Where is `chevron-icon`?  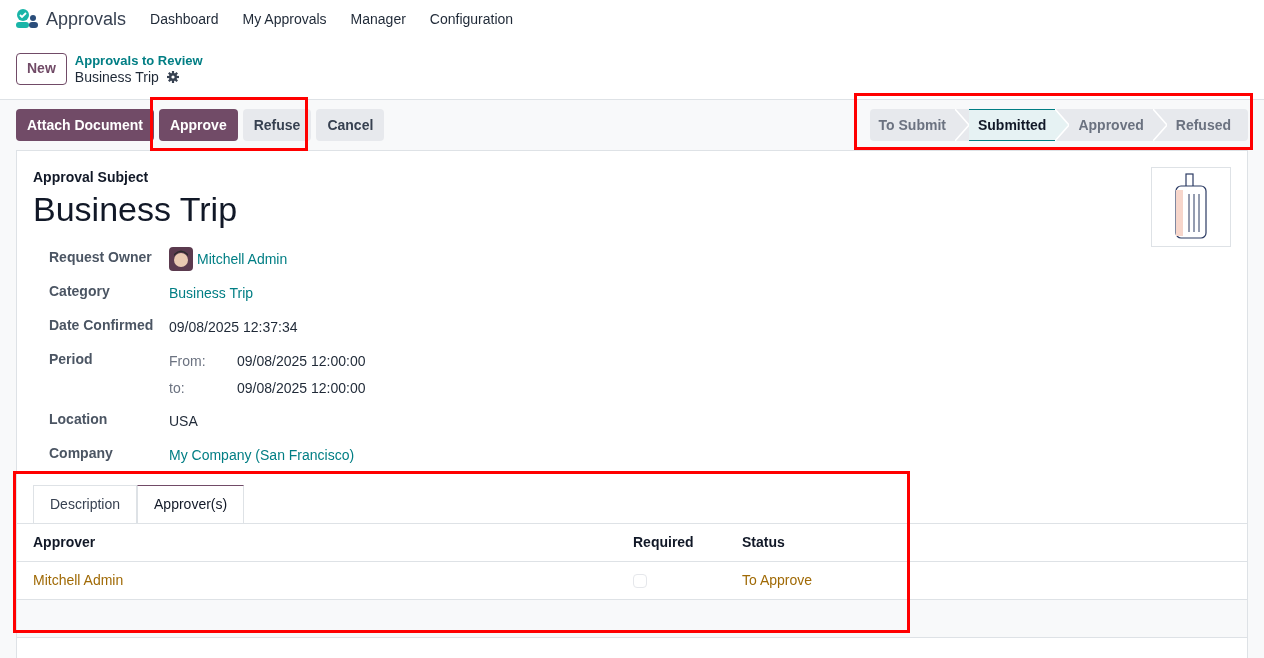
chevron-icon is located at coordinates (1159, 125).